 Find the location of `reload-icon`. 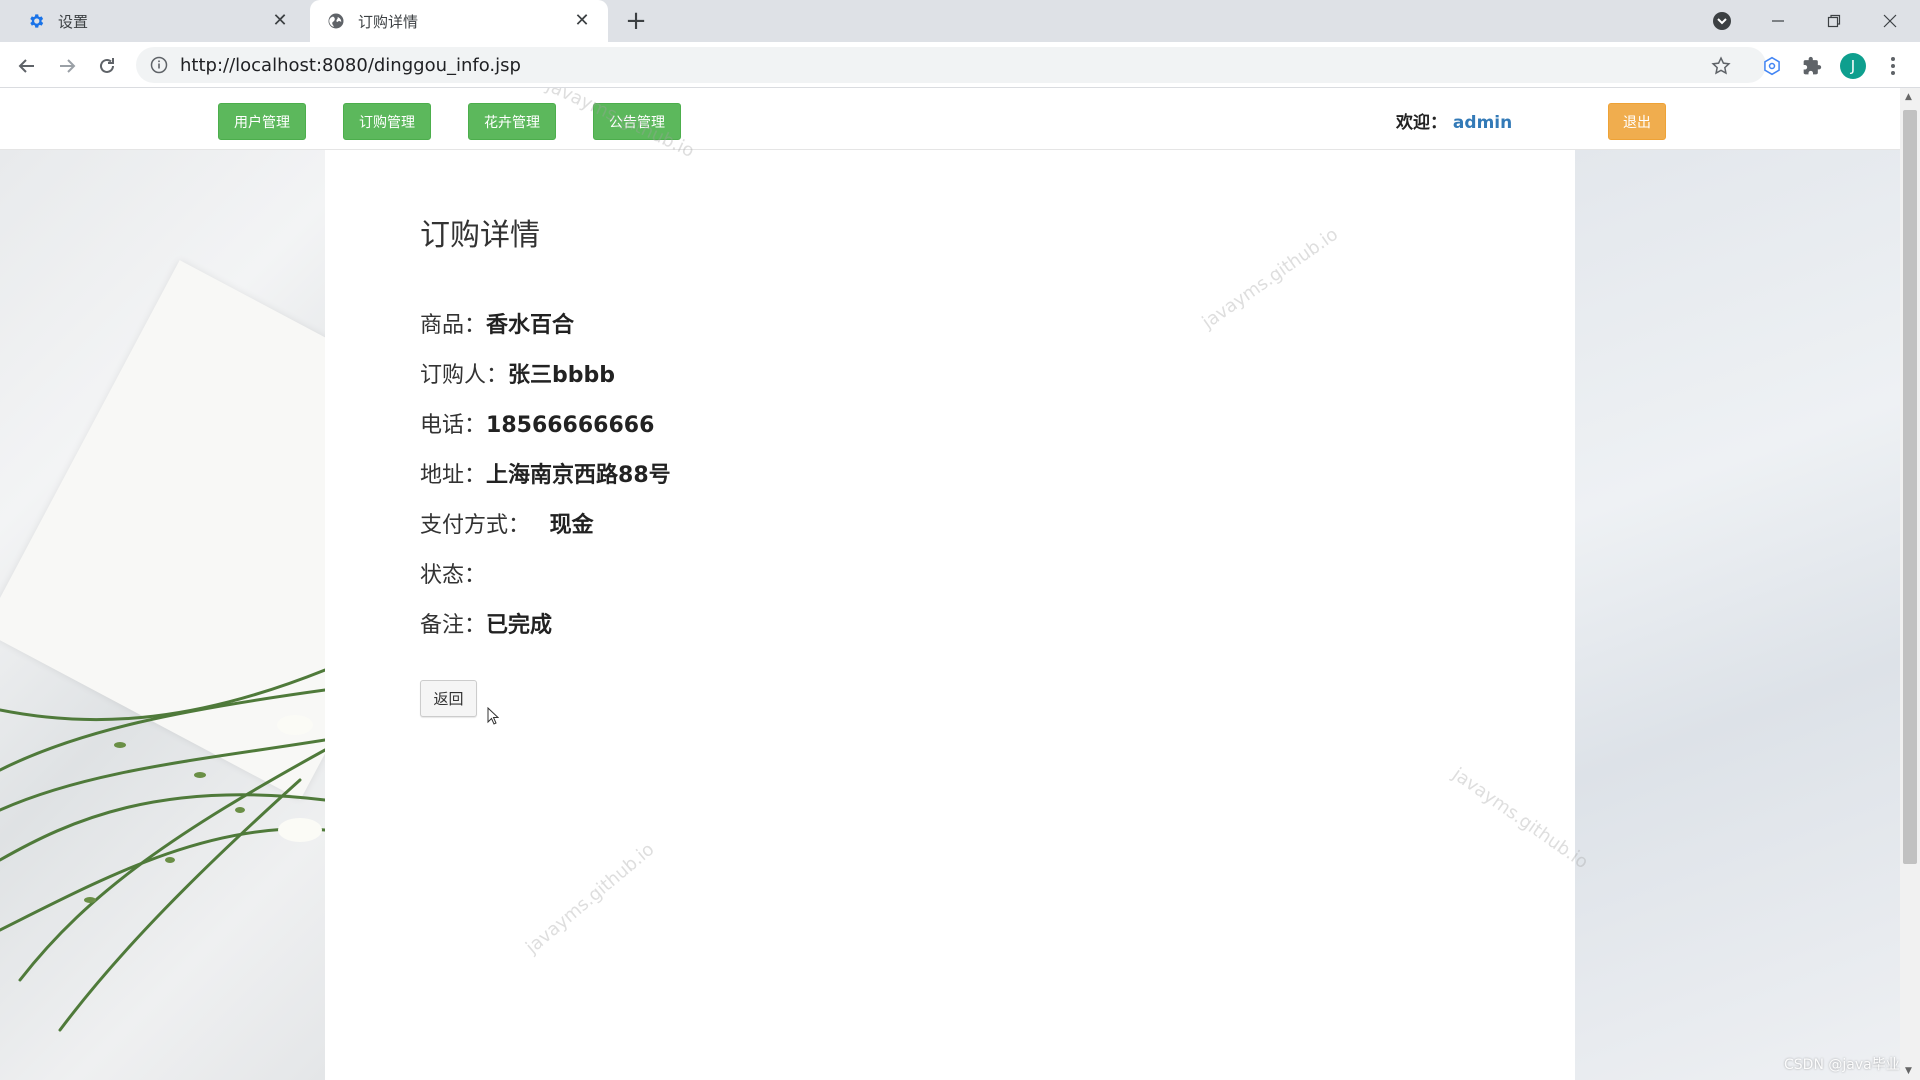

reload-icon is located at coordinates (107, 66).